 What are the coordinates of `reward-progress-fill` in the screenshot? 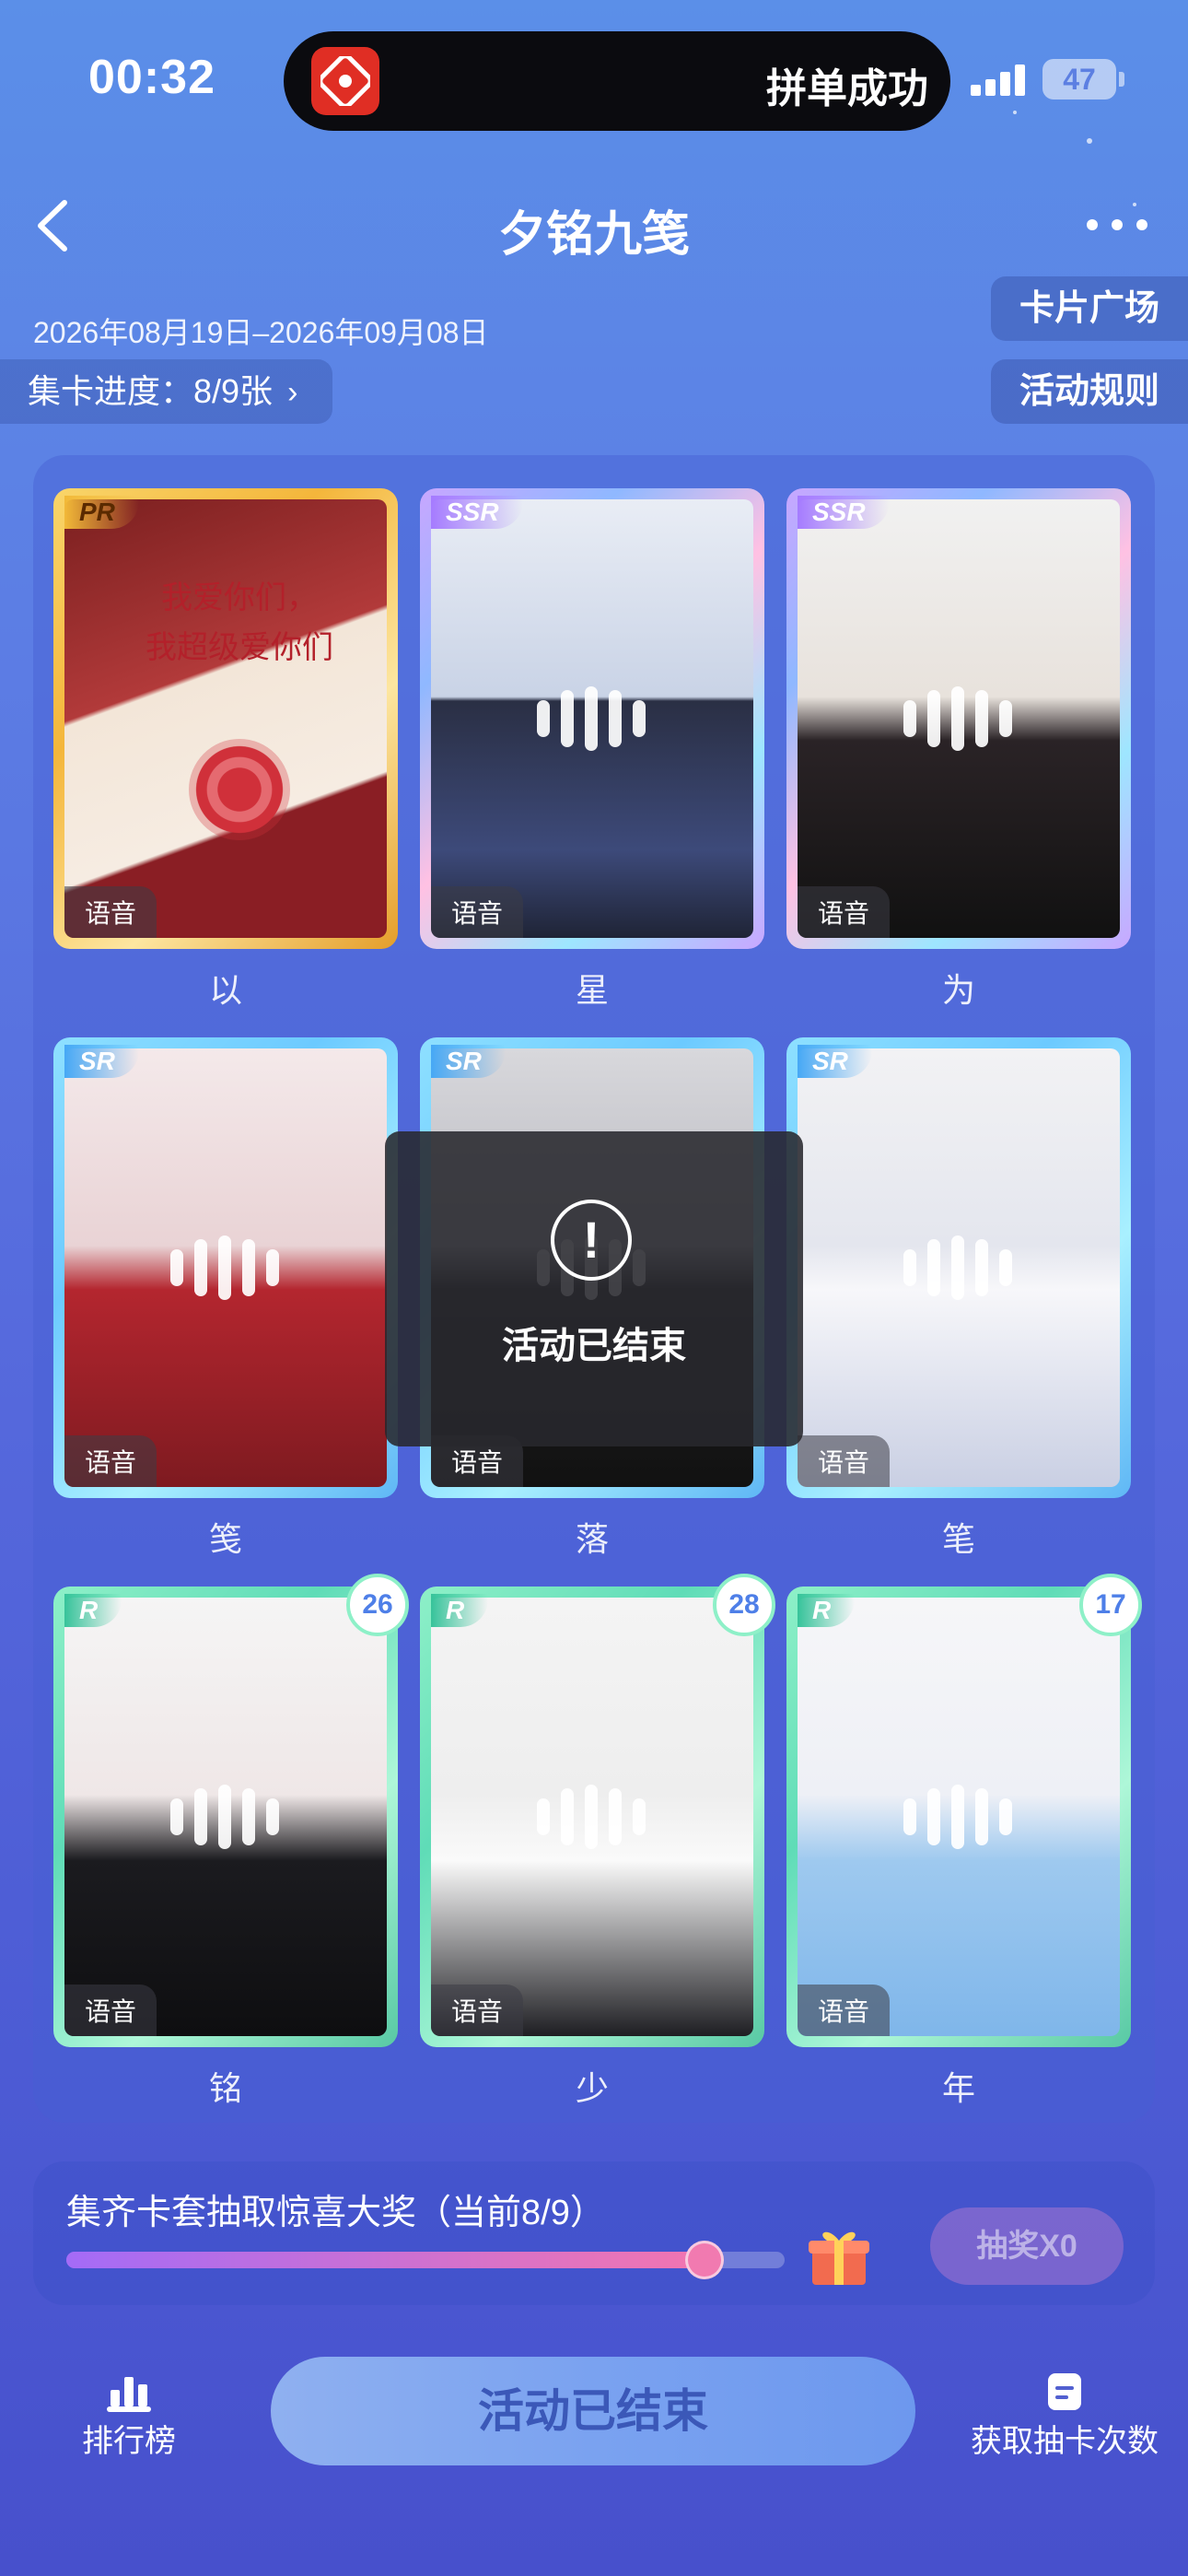 It's located at (386, 2260).